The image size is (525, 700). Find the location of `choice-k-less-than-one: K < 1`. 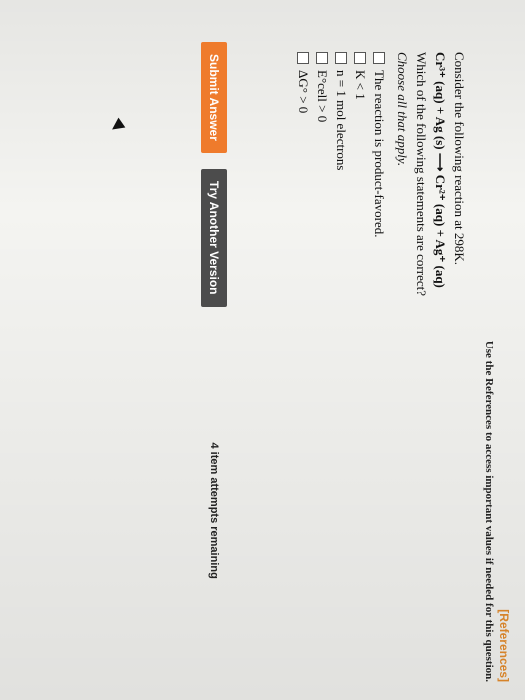

choice-k-less-than-one: K < 1 is located at coordinates (360, 332).